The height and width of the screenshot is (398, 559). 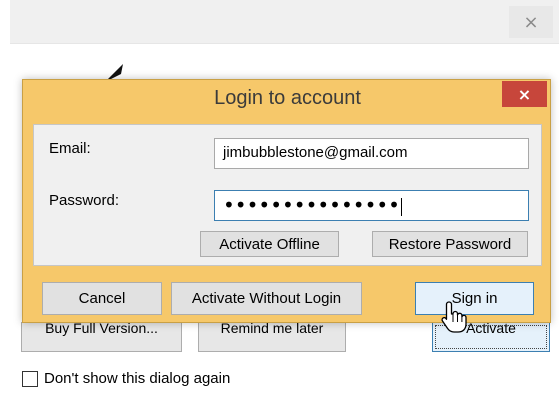 I want to click on activate-offline-button: Activate Offline, so click(x=269, y=244).